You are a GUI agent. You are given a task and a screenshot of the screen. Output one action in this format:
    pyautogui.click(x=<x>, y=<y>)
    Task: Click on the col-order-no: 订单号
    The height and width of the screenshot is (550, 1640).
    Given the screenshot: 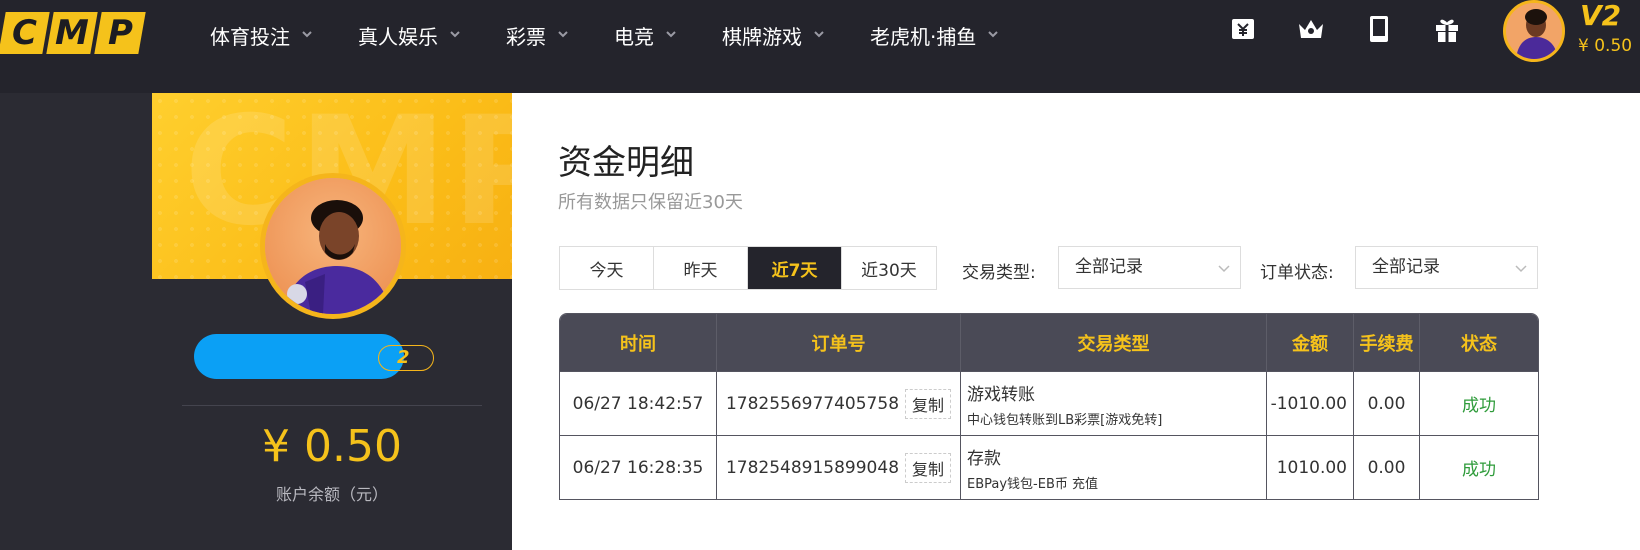 What is the action you would take?
    pyautogui.click(x=839, y=342)
    